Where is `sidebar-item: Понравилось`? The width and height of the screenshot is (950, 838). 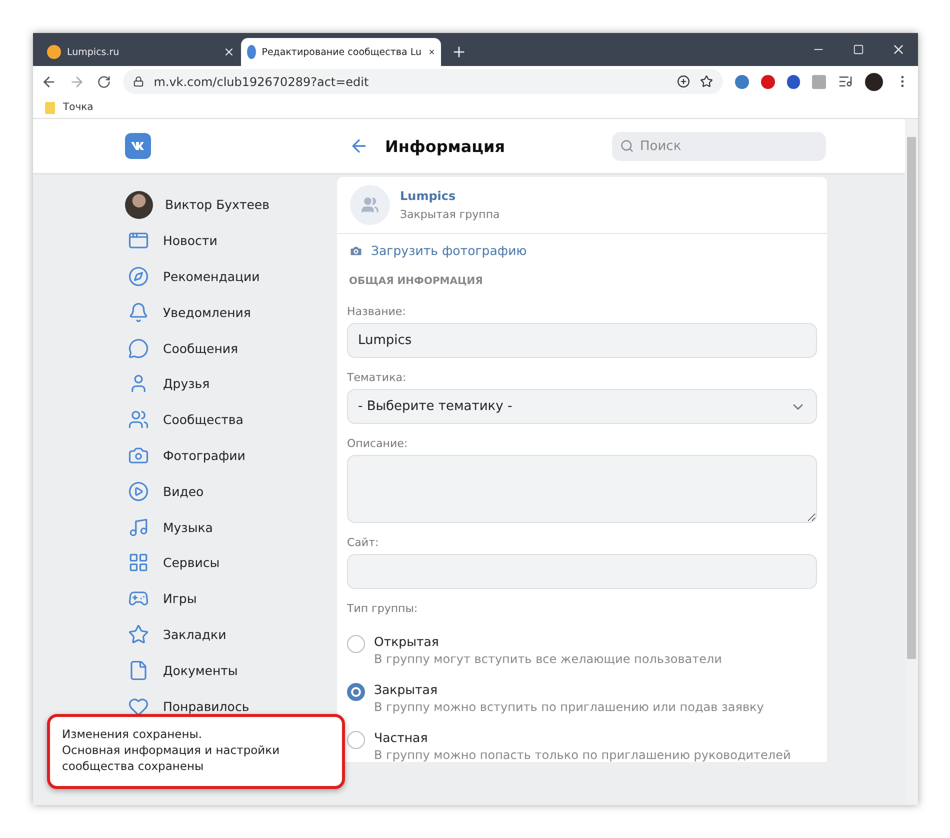
sidebar-item: Понравилось is located at coordinates (225, 706).